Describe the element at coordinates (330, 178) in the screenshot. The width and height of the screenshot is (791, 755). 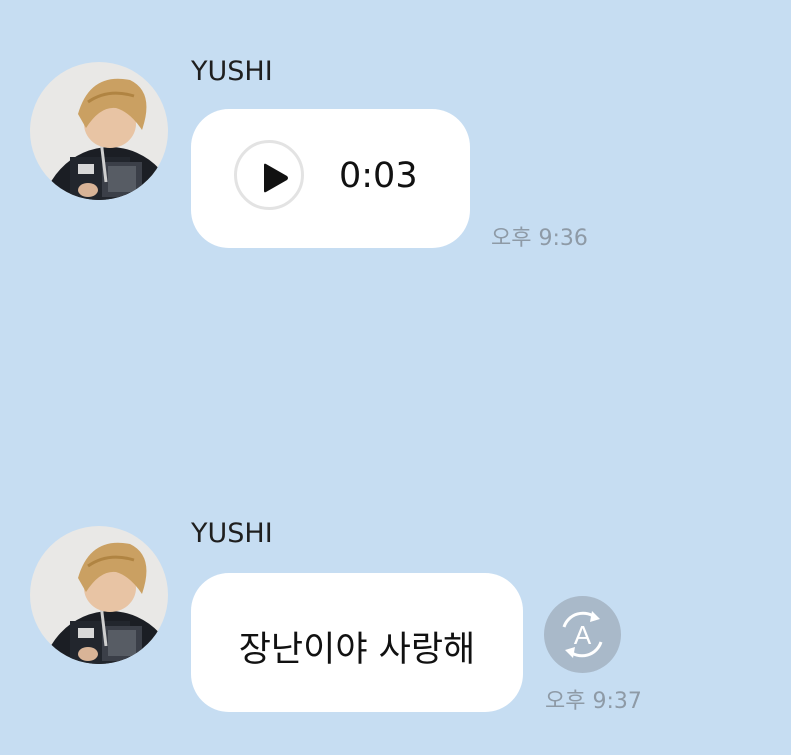
I see `voice-message-bubble: 0:03` at that location.